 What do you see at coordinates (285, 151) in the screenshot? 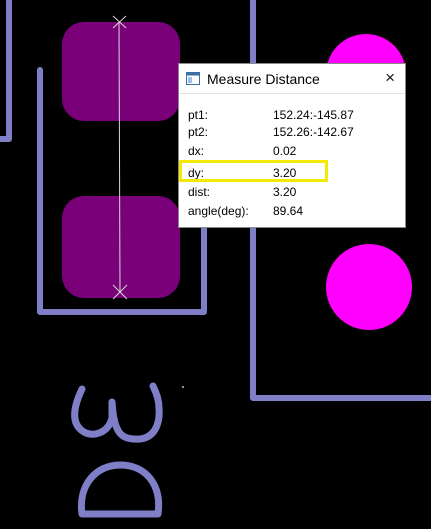
I see `row-value: 0.02` at bounding box center [285, 151].